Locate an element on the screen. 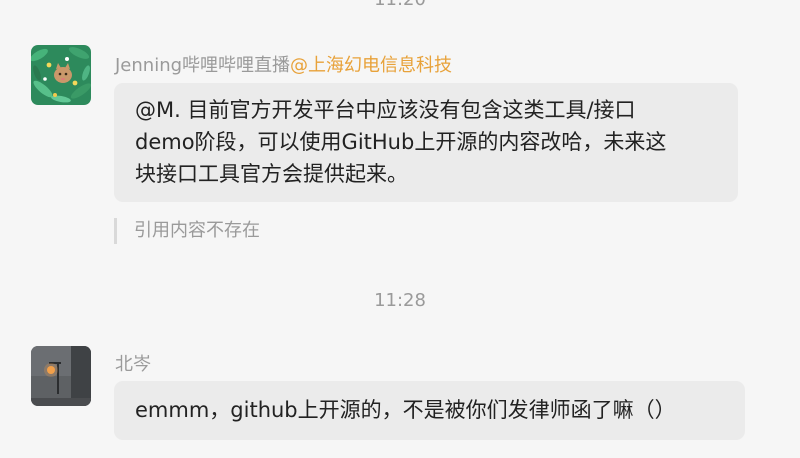  timestamp-top: 11:20 is located at coordinates (400, 5).